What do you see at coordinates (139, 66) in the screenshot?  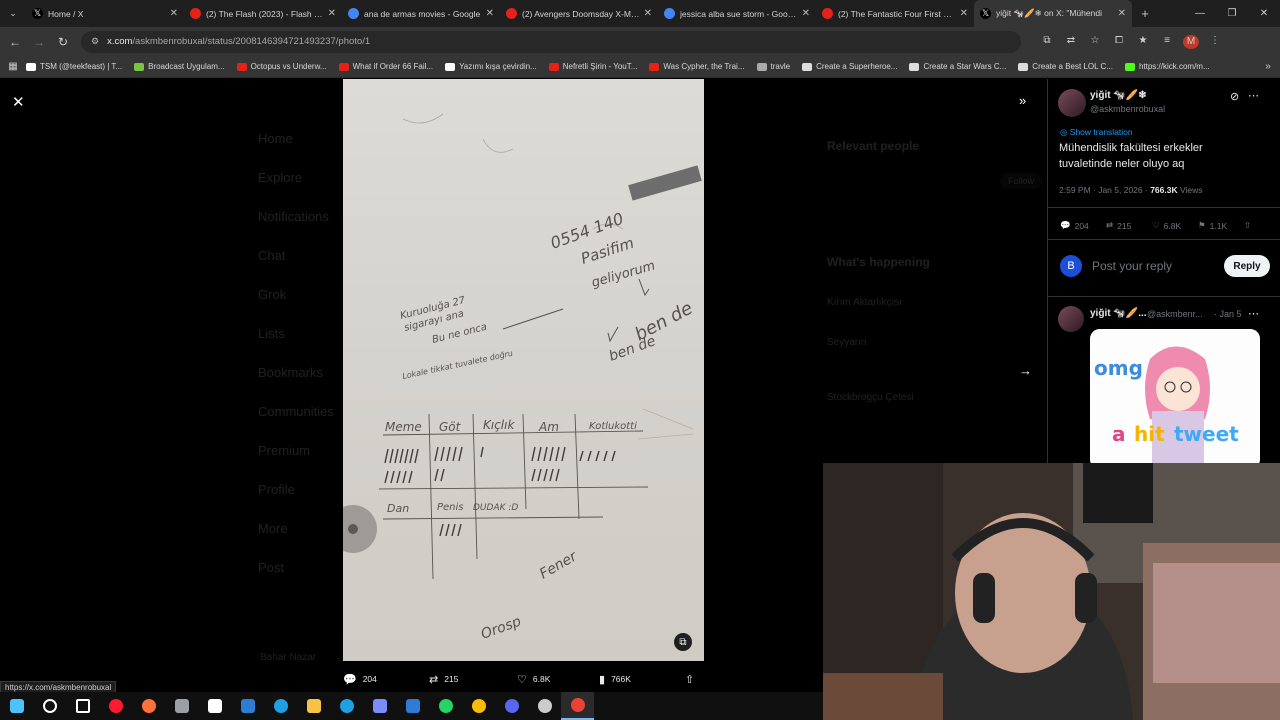 I see `bookmark-favicon-icon` at bounding box center [139, 66].